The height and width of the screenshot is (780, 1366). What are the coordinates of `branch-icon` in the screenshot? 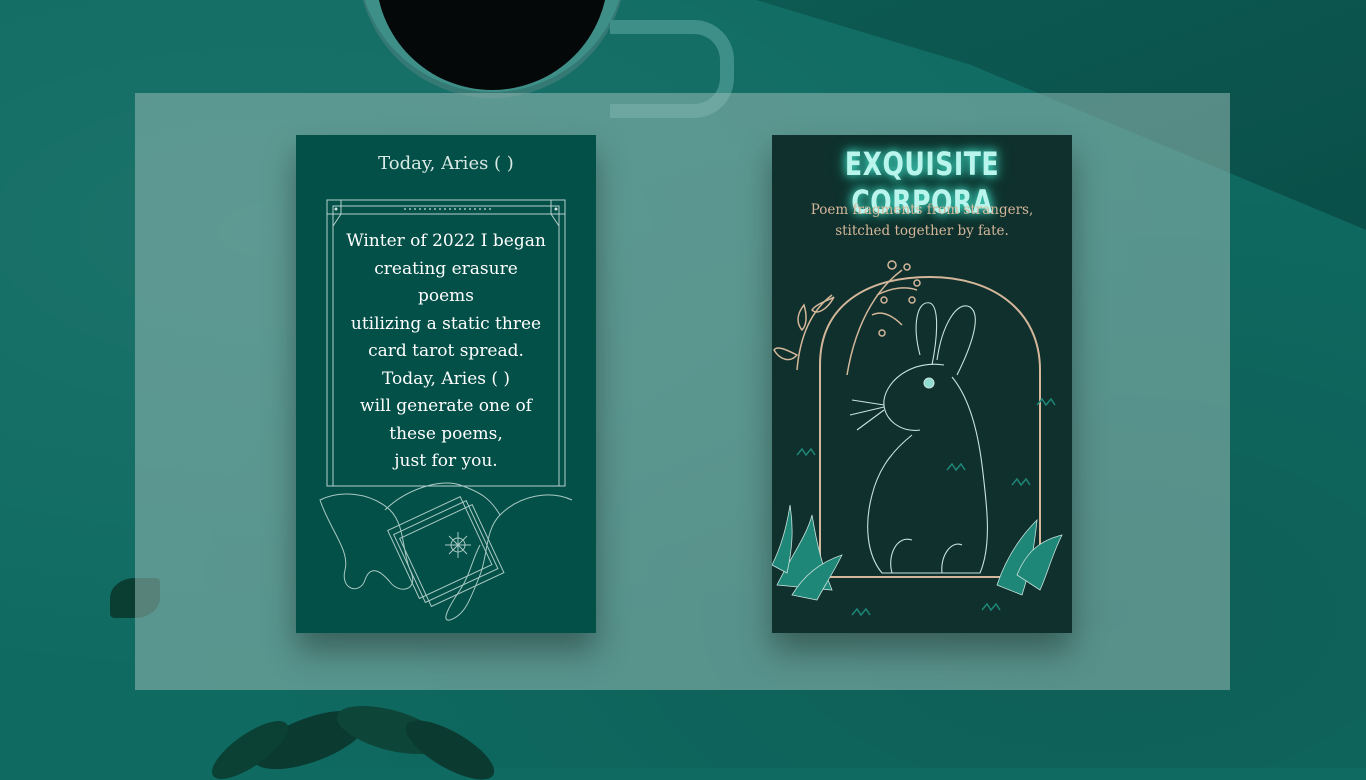 It's located at (847, 318).